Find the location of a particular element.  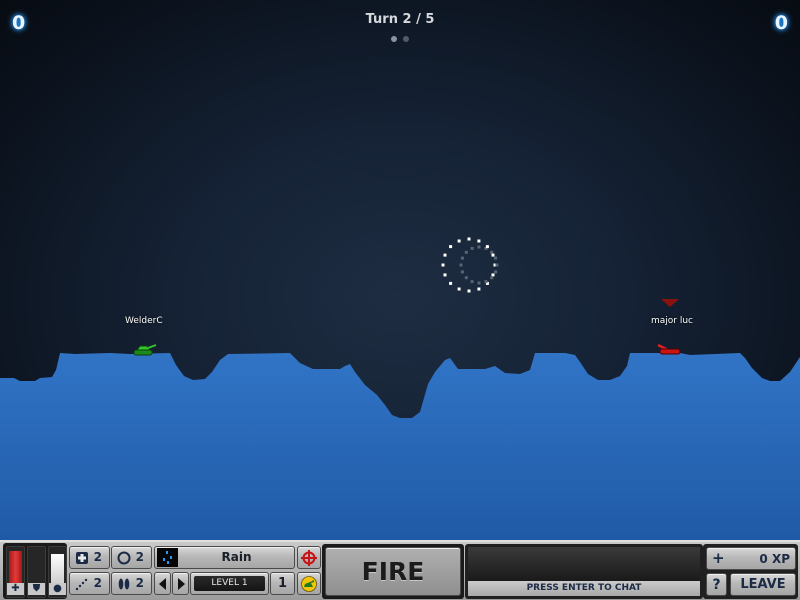

turn-counter: Turn 2 / 5 is located at coordinates (400, 19).